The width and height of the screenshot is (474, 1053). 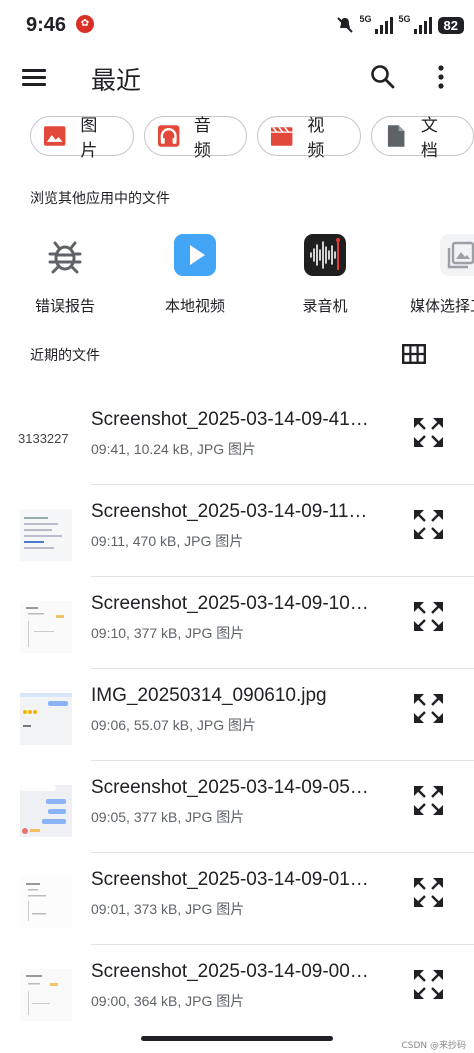 I want to click on recorder-icon, so click(x=325, y=255).